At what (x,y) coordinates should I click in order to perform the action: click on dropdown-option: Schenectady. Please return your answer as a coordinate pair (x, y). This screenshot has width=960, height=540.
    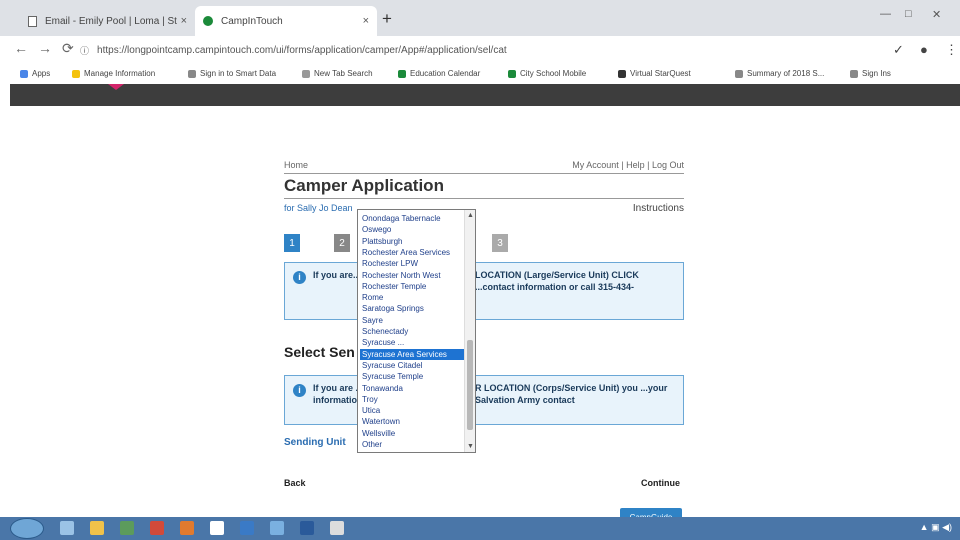
    Looking at the image, I should click on (412, 331).